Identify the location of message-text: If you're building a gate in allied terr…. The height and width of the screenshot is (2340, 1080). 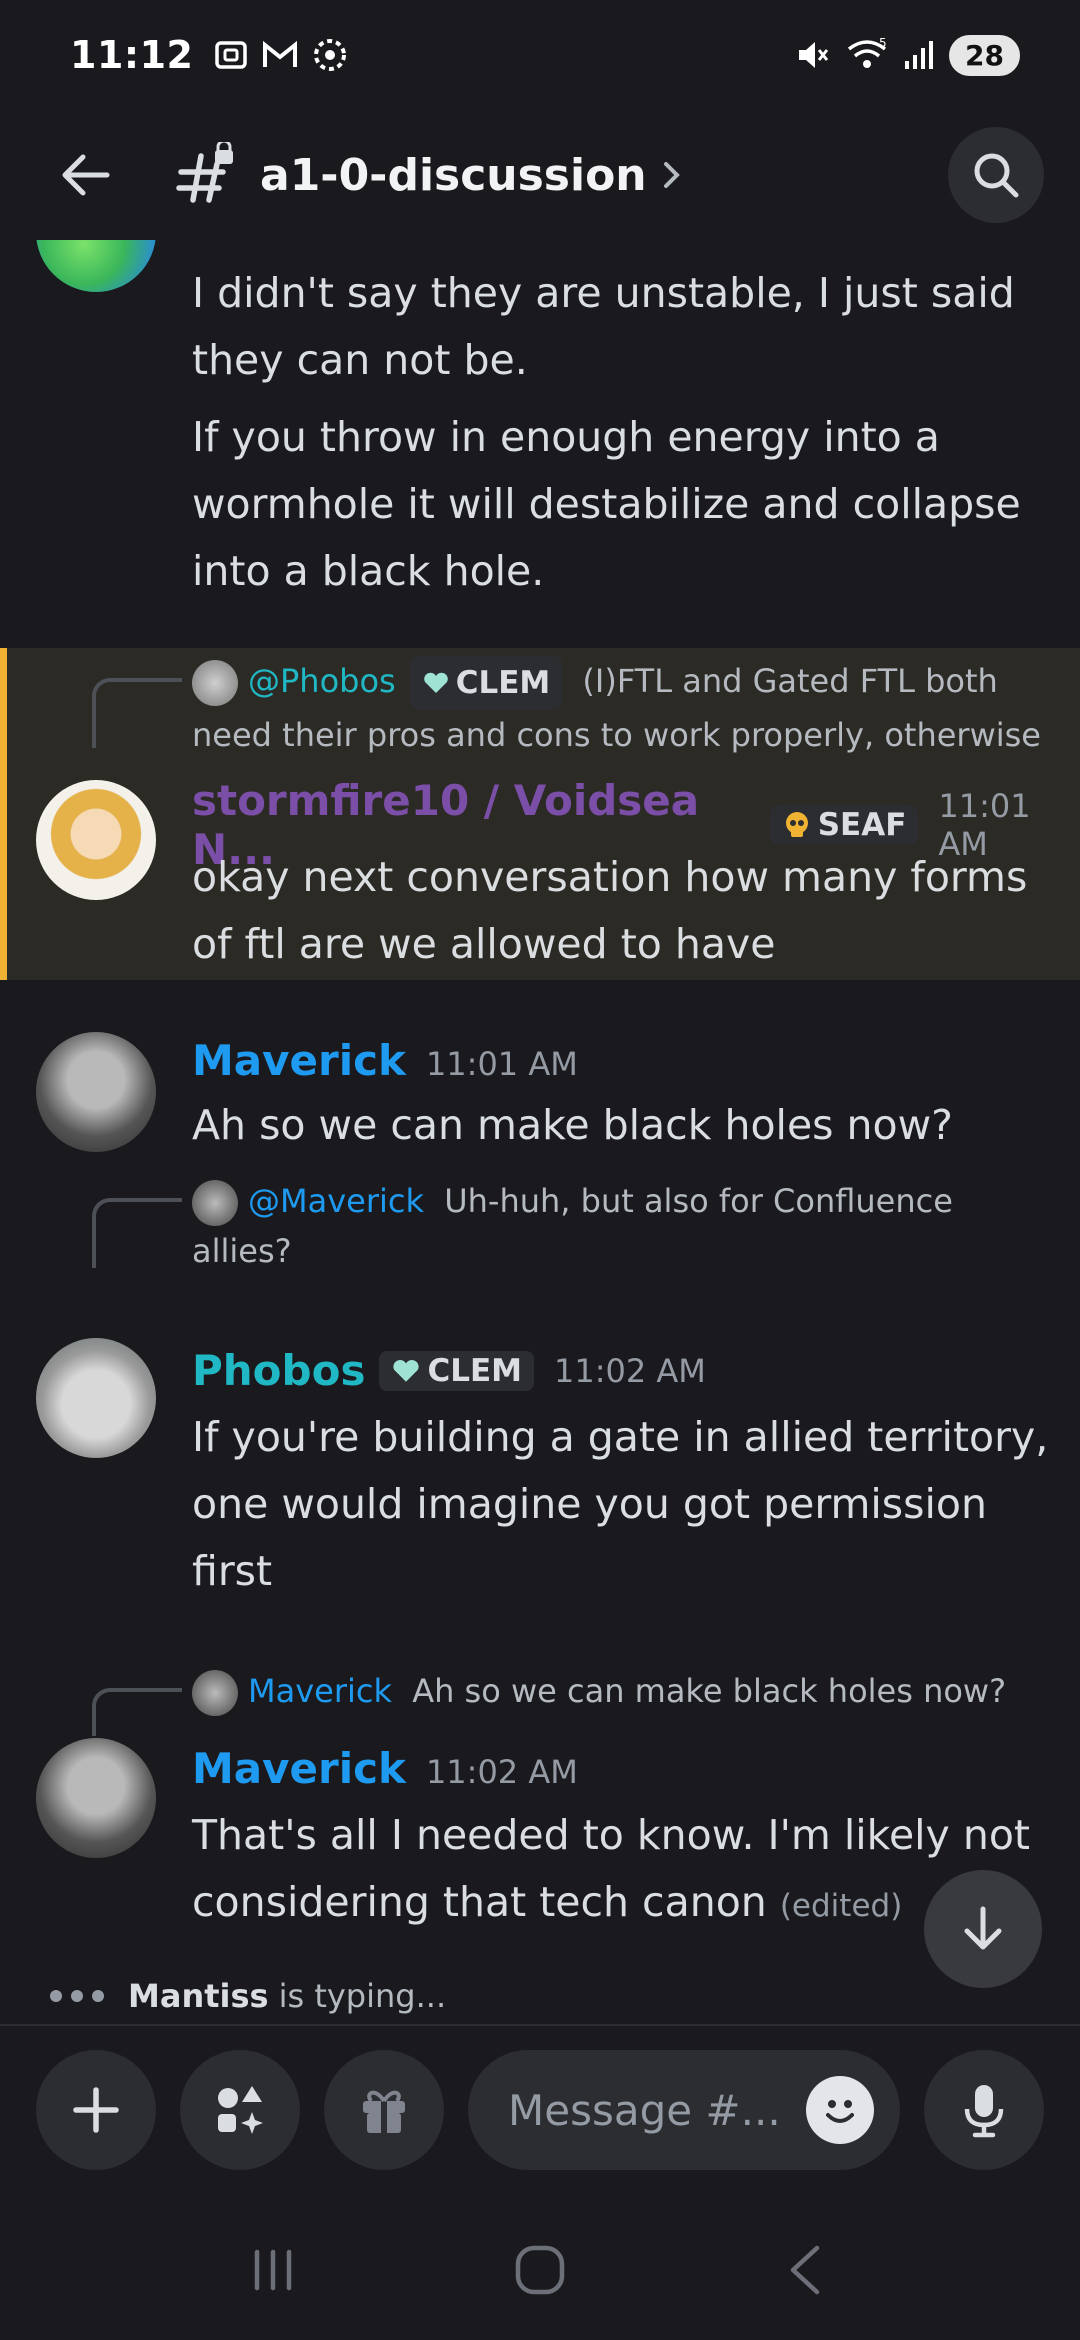
(620, 1437).